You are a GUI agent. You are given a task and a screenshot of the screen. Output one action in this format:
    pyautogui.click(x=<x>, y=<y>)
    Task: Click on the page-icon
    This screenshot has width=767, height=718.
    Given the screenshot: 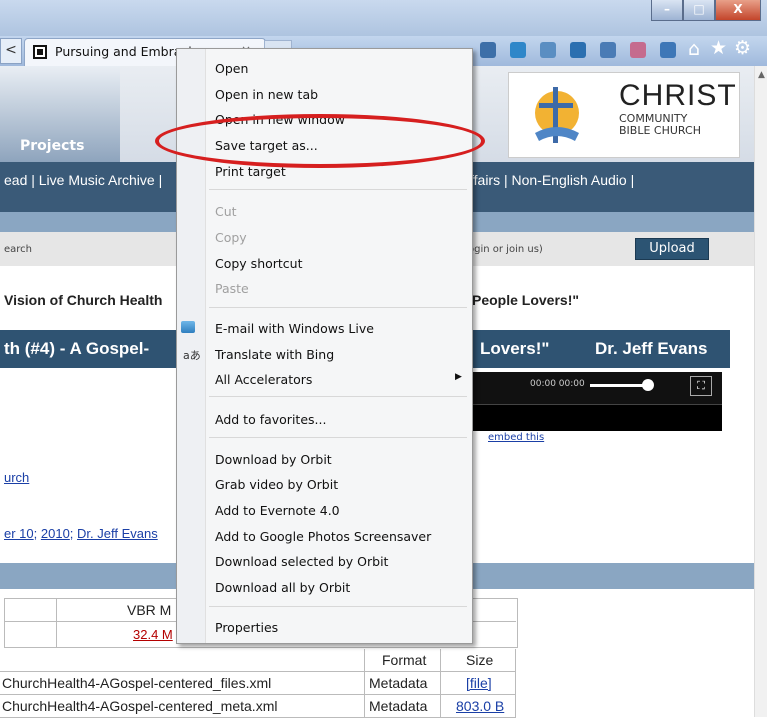 What is the action you would take?
    pyautogui.click(x=40, y=52)
    